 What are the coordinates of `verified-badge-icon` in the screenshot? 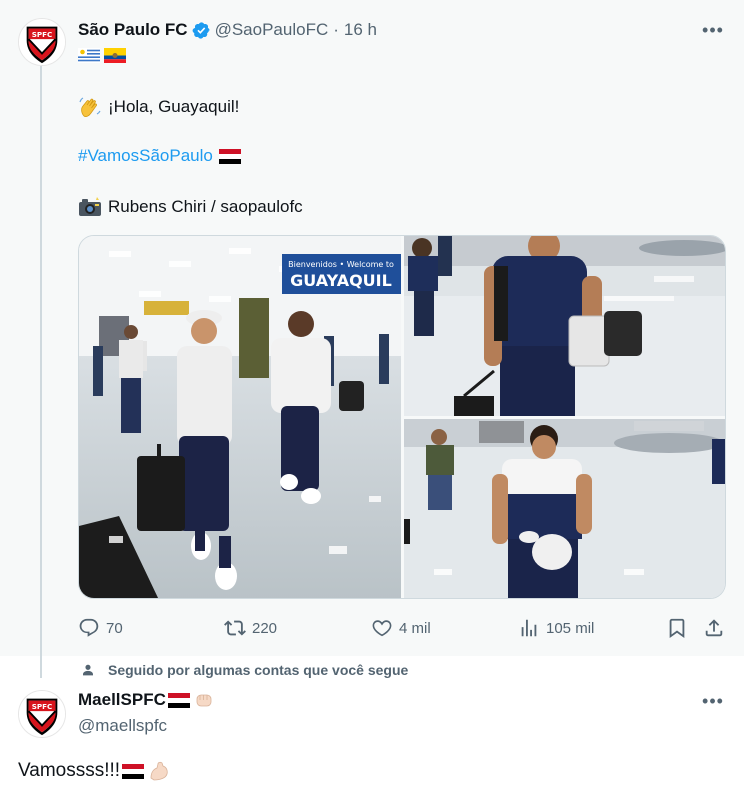 It's located at (201, 30).